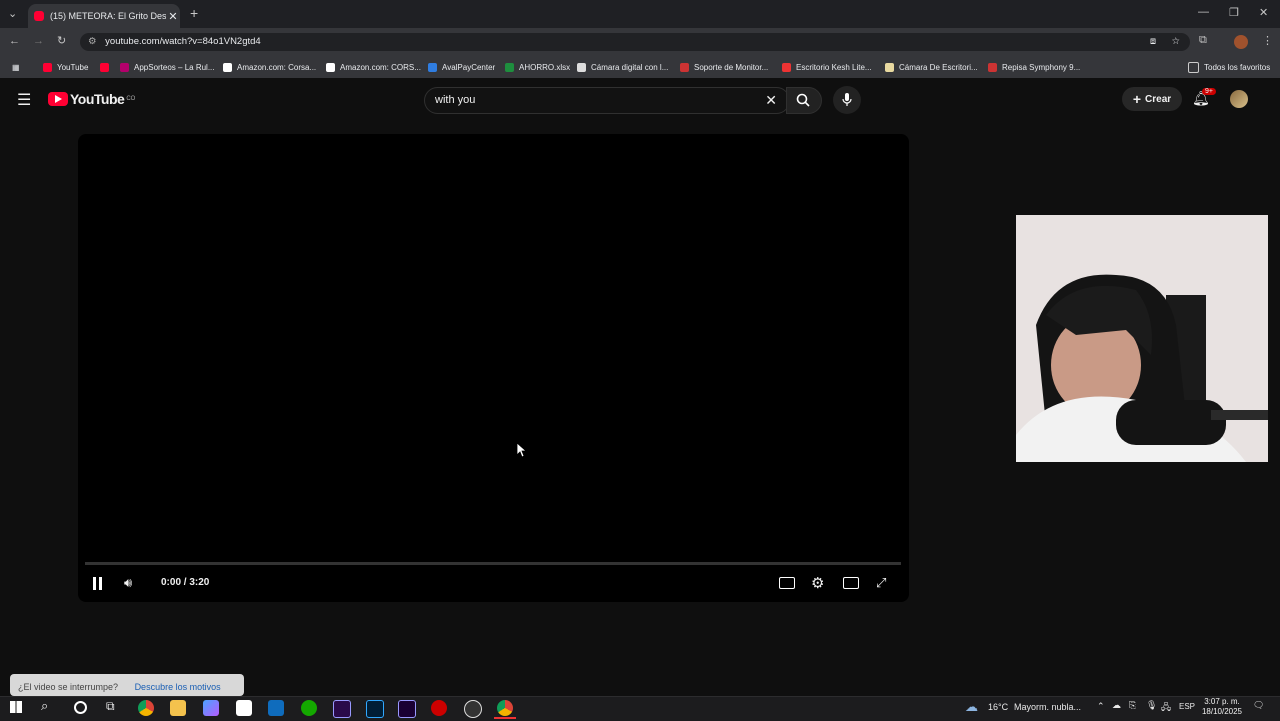 Image resolution: width=1280 pixels, height=721 pixels. Describe the element at coordinates (309, 708) in the screenshot. I see `upwork-icon` at that location.